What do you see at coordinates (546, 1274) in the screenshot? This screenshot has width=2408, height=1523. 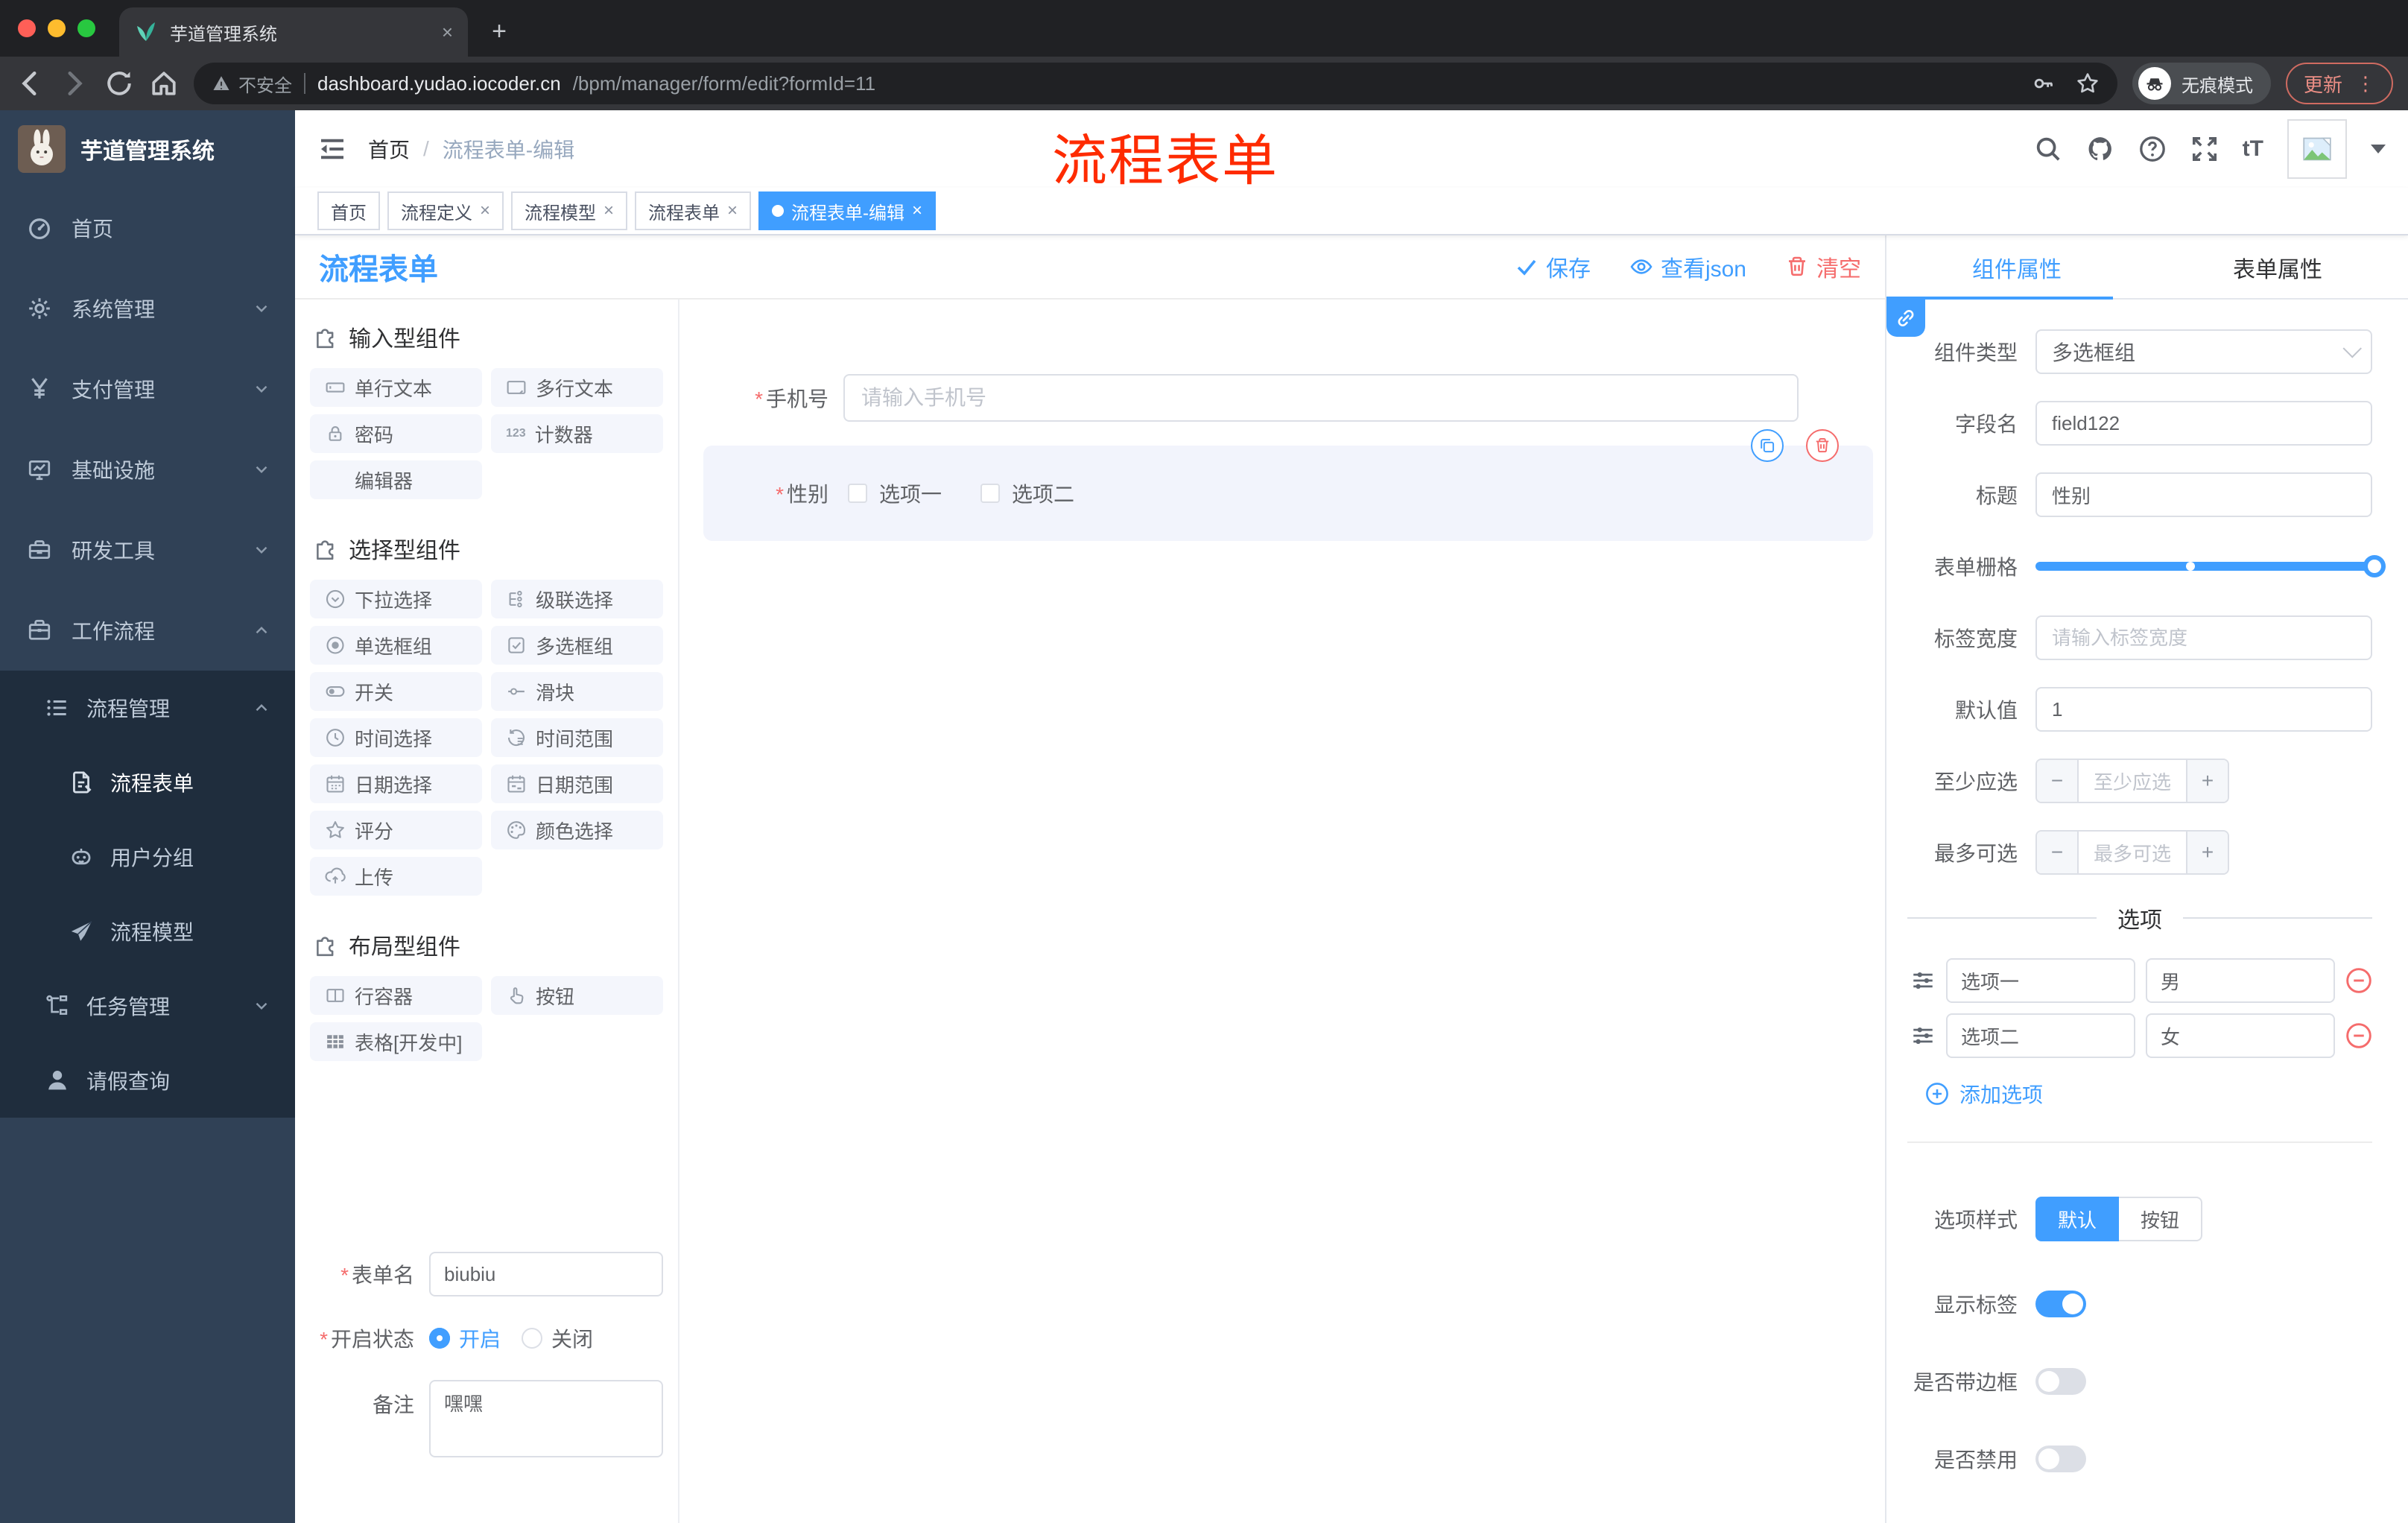 I see `form-name-input` at bounding box center [546, 1274].